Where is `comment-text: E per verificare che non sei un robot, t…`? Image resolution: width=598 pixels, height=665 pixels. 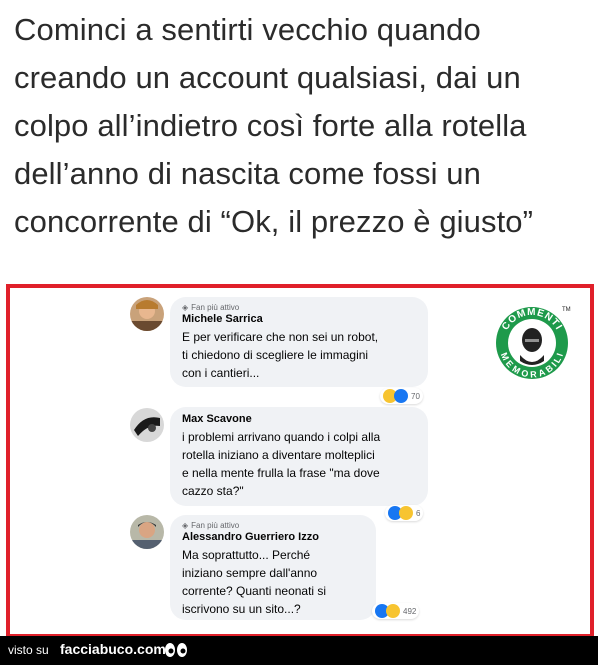
comment-text: E per verificare che non sei un robot, t… is located at coordinates (280, 355).